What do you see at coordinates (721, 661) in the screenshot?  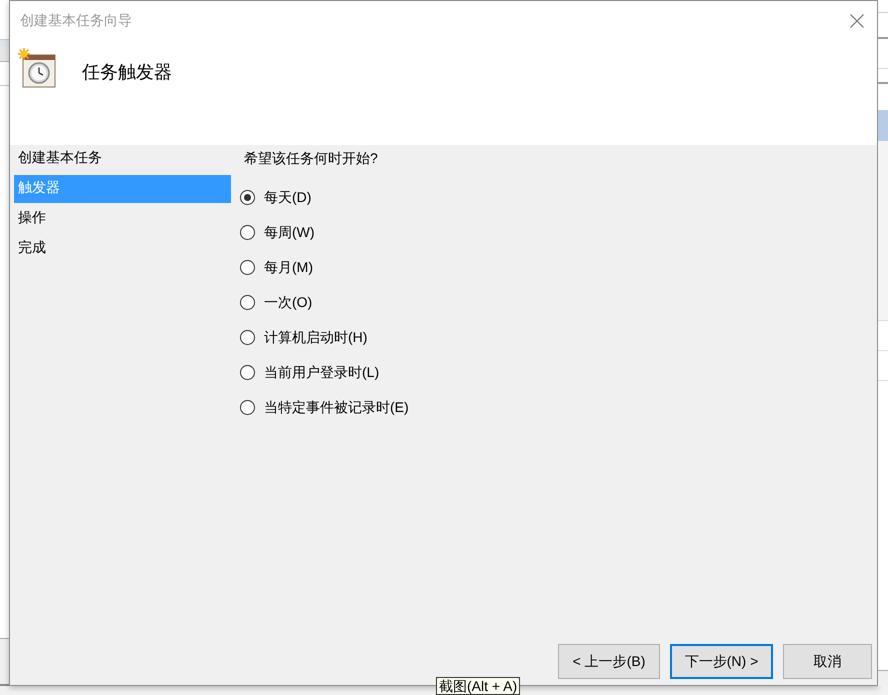 I see `wizard-button: 下一步(N) >` at bounding box center [721, 661].